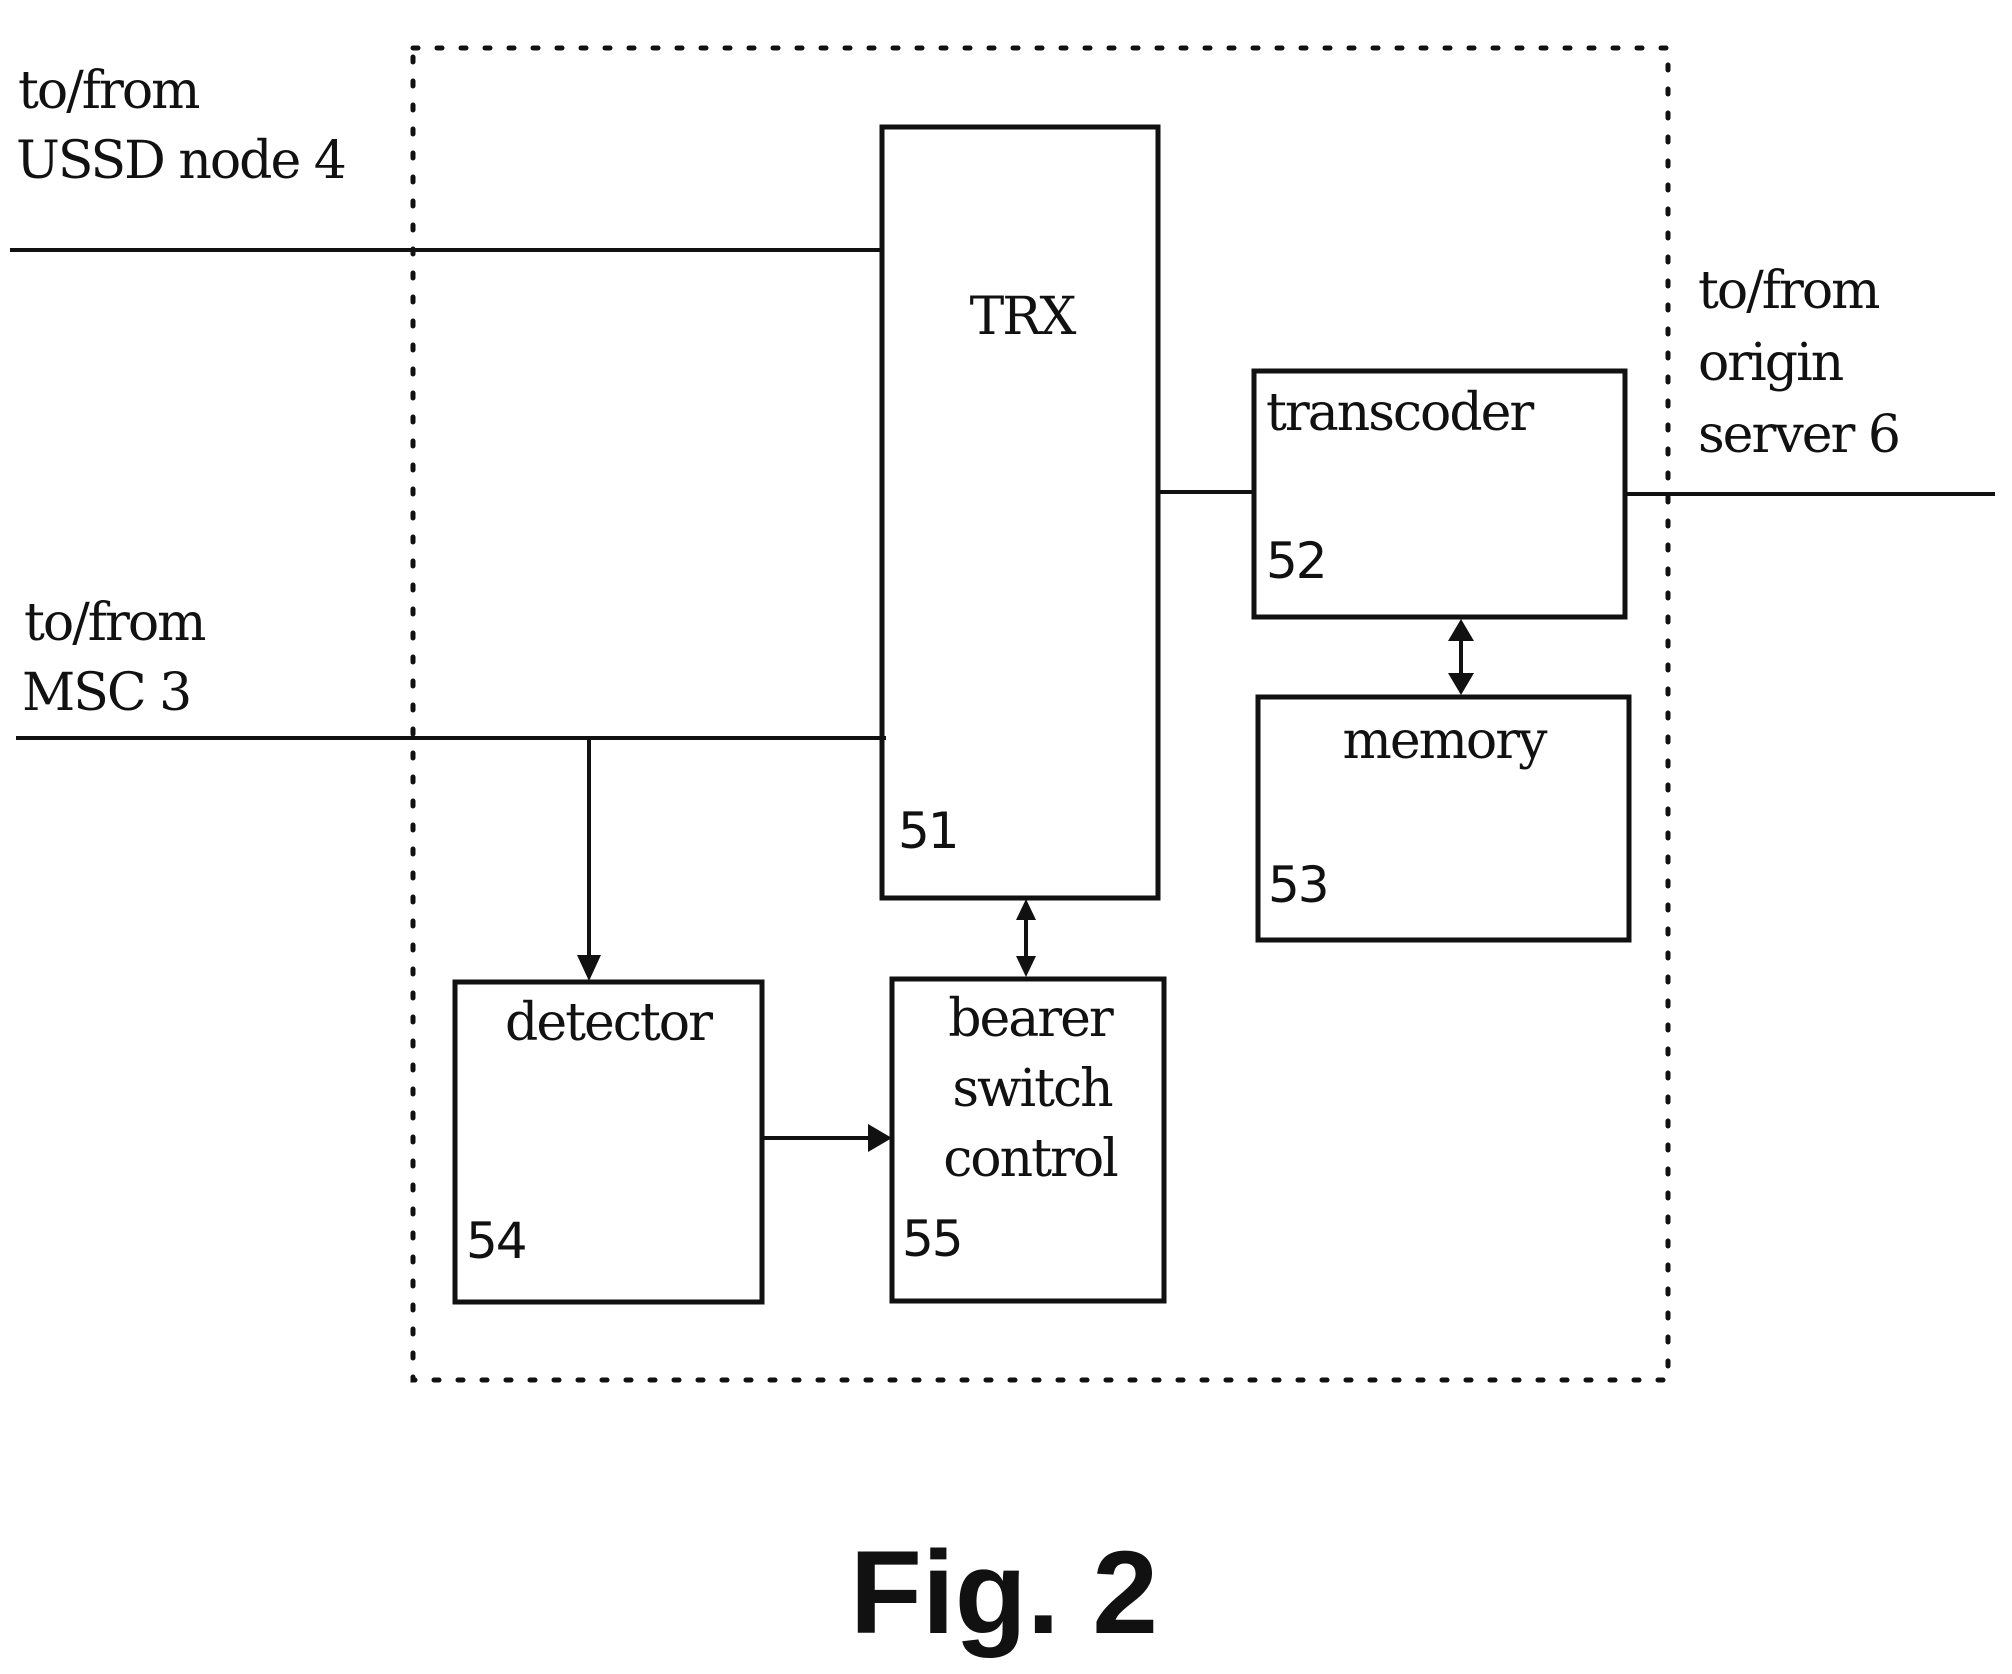 The image size is (2012, 1674). I want to click on origin-label-line2: origin, so click(1771, 363).